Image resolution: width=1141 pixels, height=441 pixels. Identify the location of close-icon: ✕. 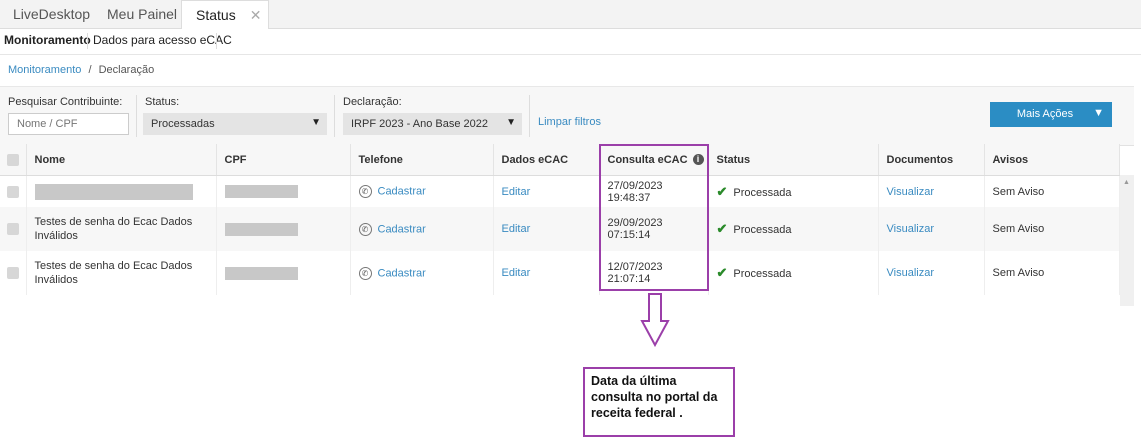
(256, 15).